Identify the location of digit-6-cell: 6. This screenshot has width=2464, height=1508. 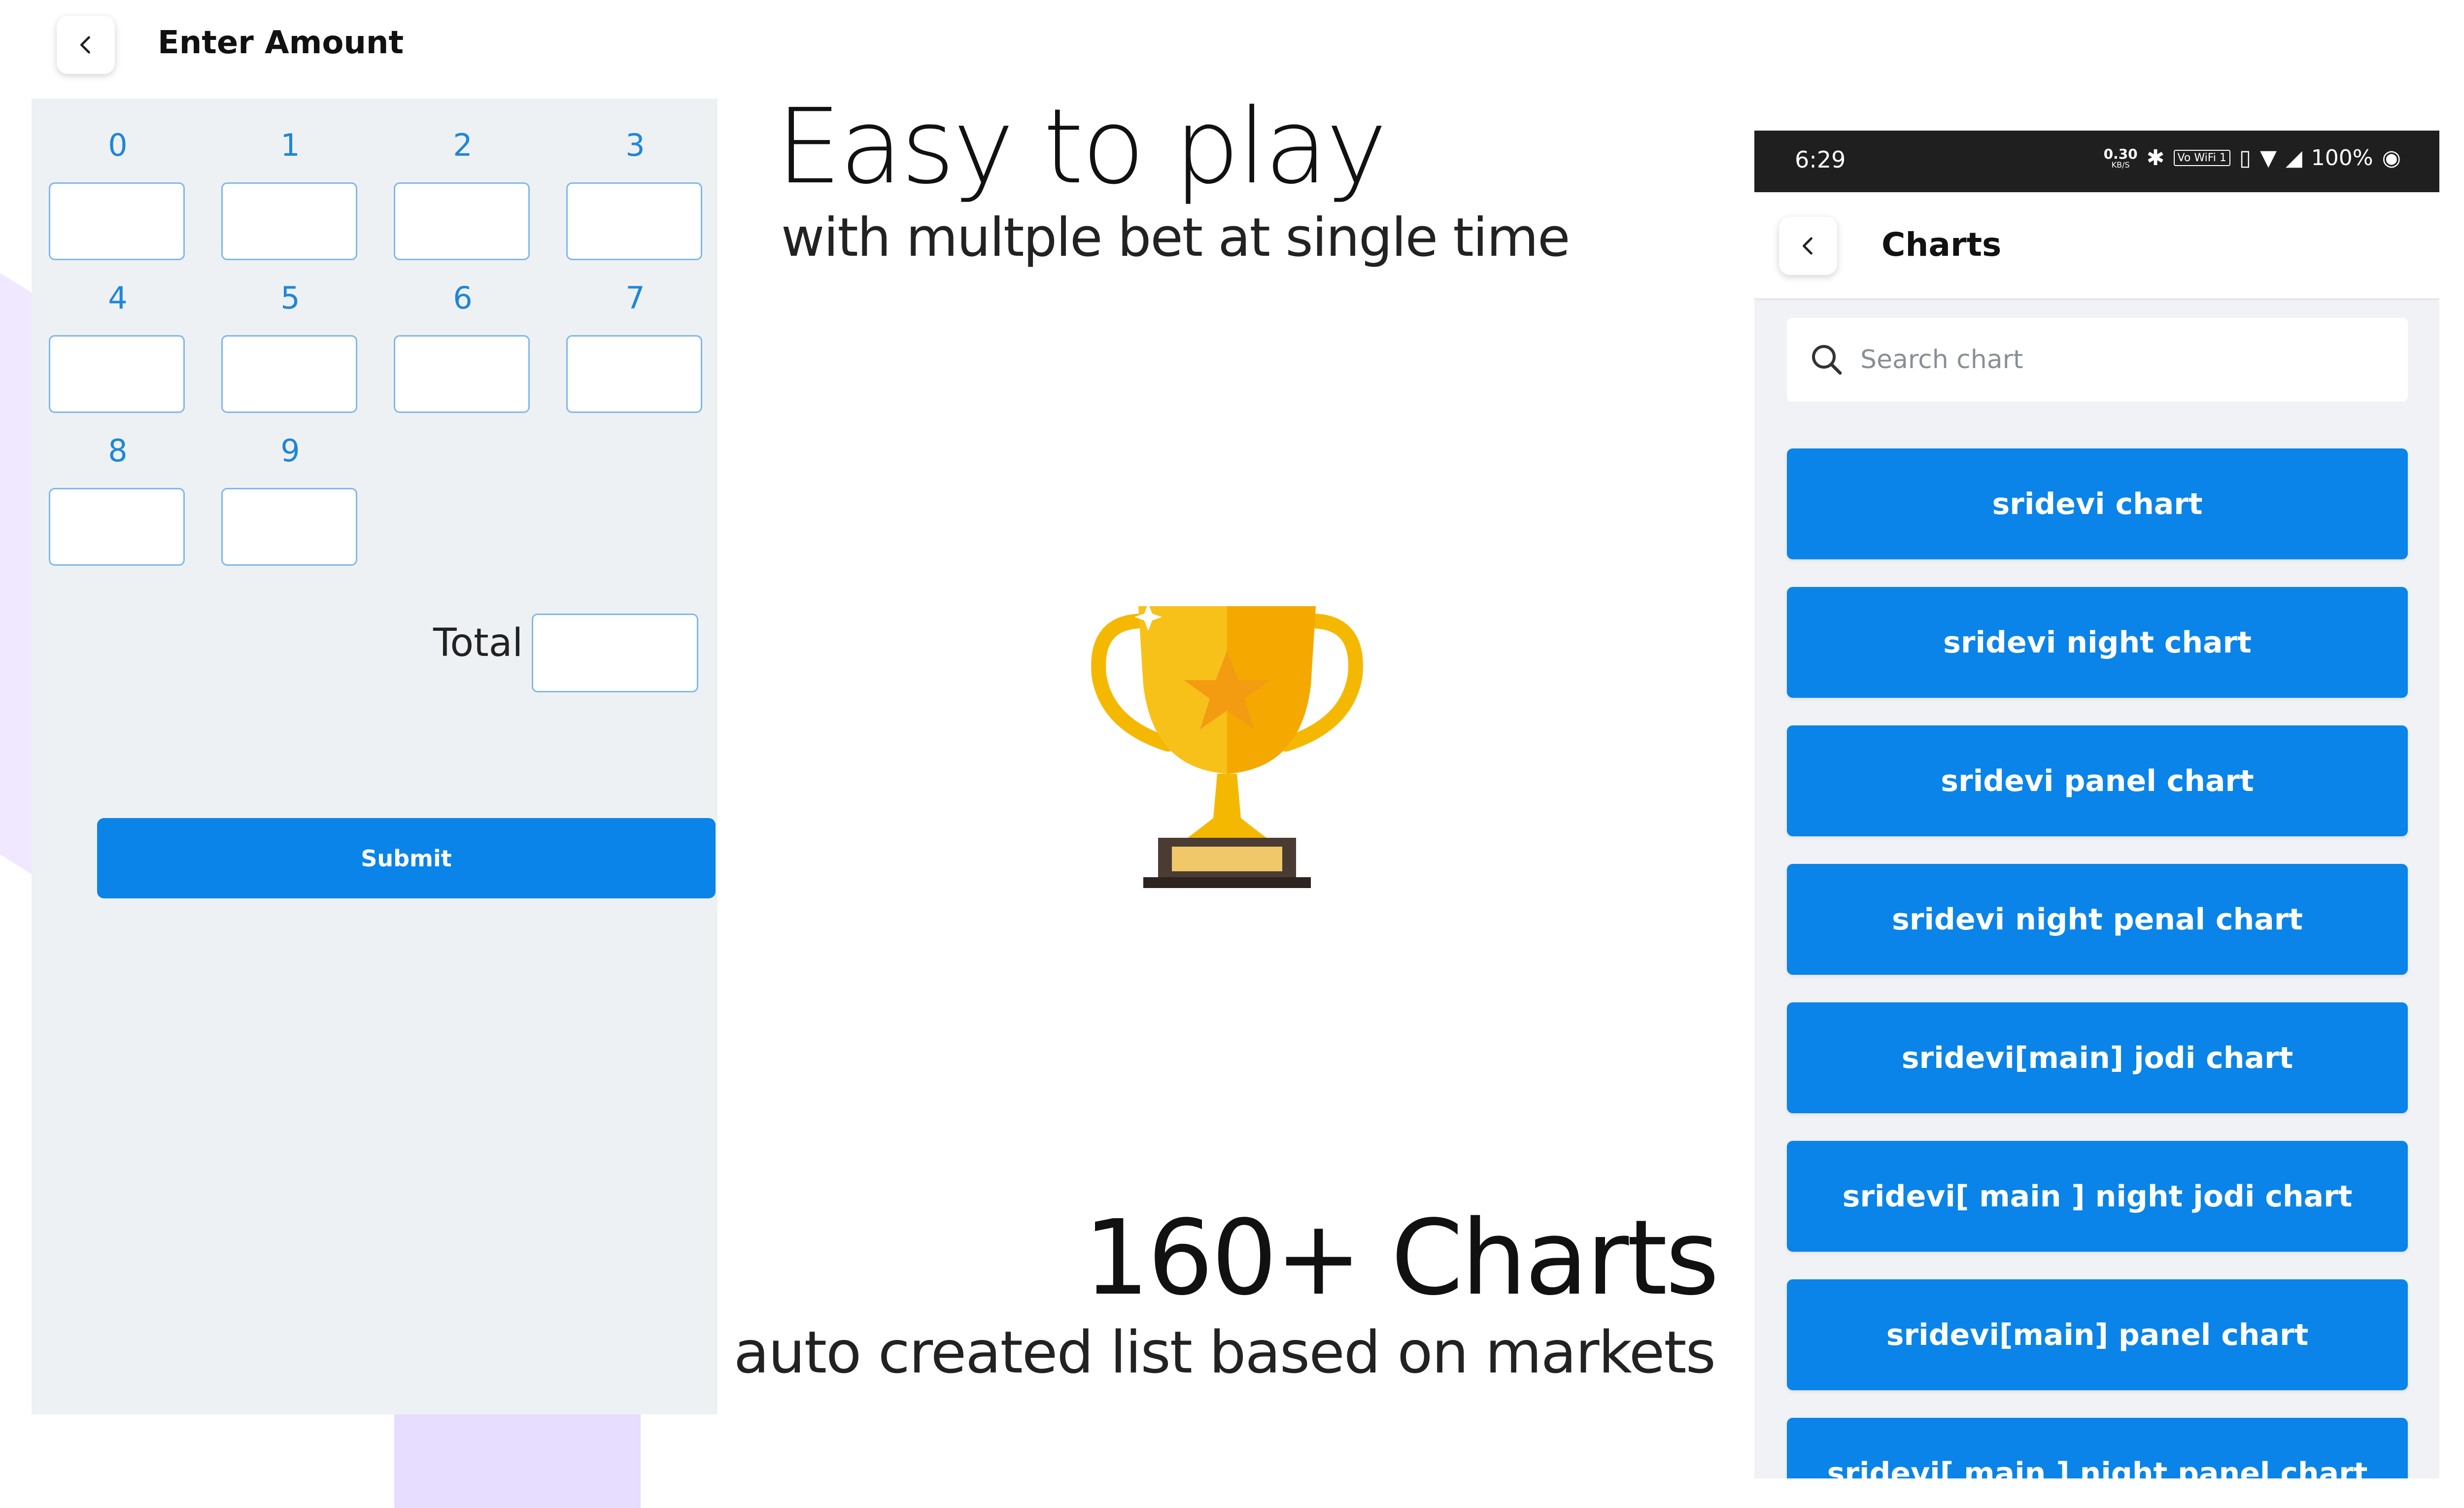
(463, 344).